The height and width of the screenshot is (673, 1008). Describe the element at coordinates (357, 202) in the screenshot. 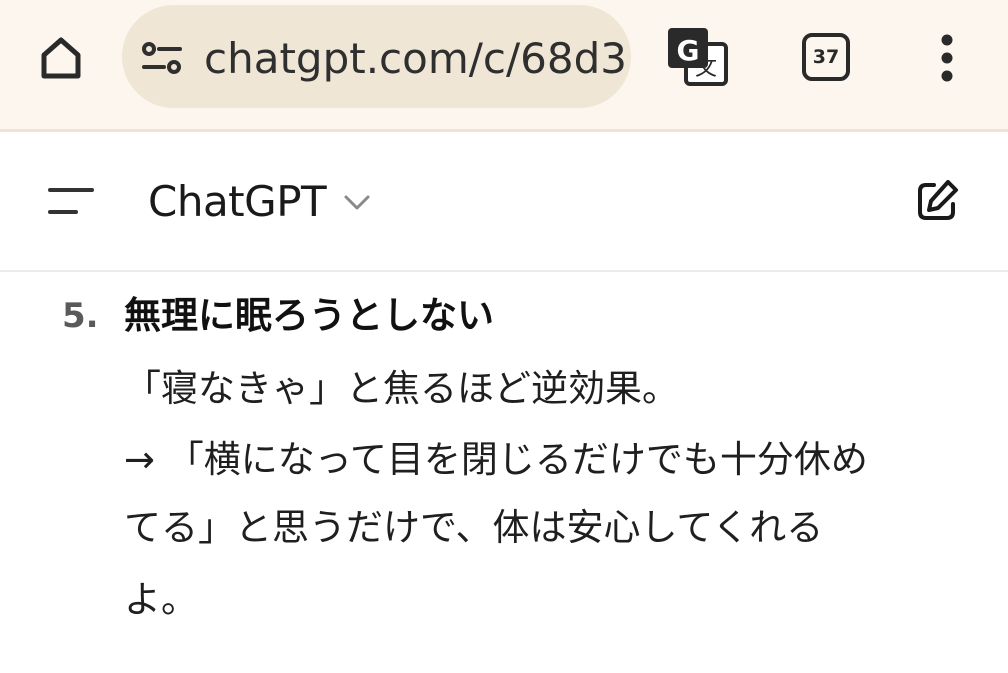

I see `chevron-down-icon` at that location.